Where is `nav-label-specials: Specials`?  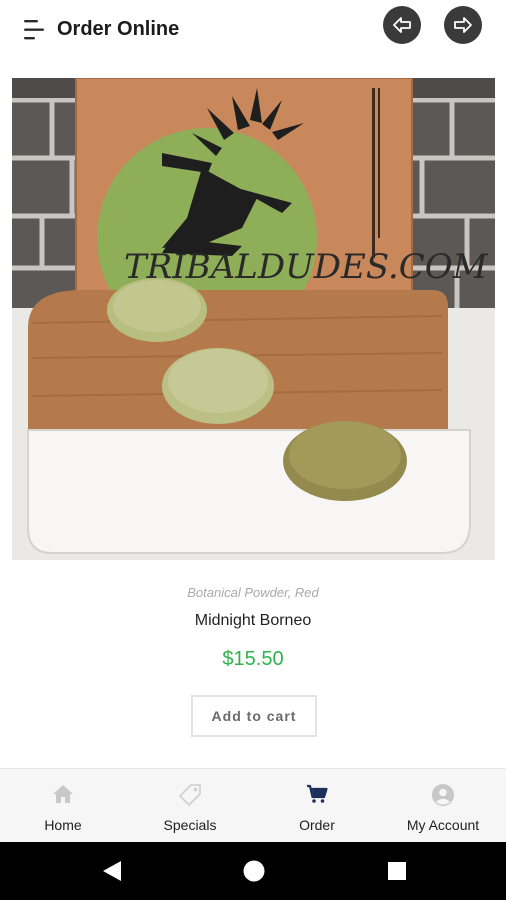
nav-label-specials: Specials is located at coordinates (190, 825).